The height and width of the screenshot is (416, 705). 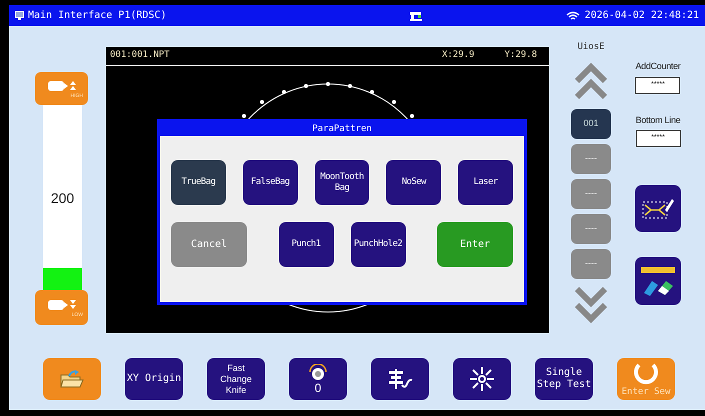 What do you see at coordinates (63, 198) in the screenshot?
I see `speed-value: 200` at bounding box center [63, 198].